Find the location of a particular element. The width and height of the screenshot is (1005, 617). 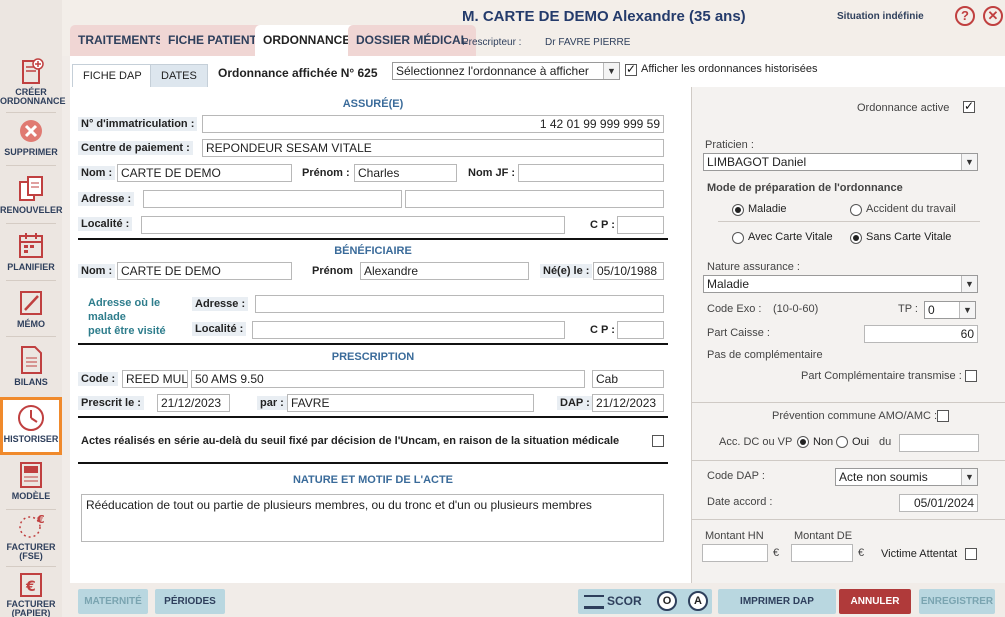

o-button: O is located at coordinates (667, 601).